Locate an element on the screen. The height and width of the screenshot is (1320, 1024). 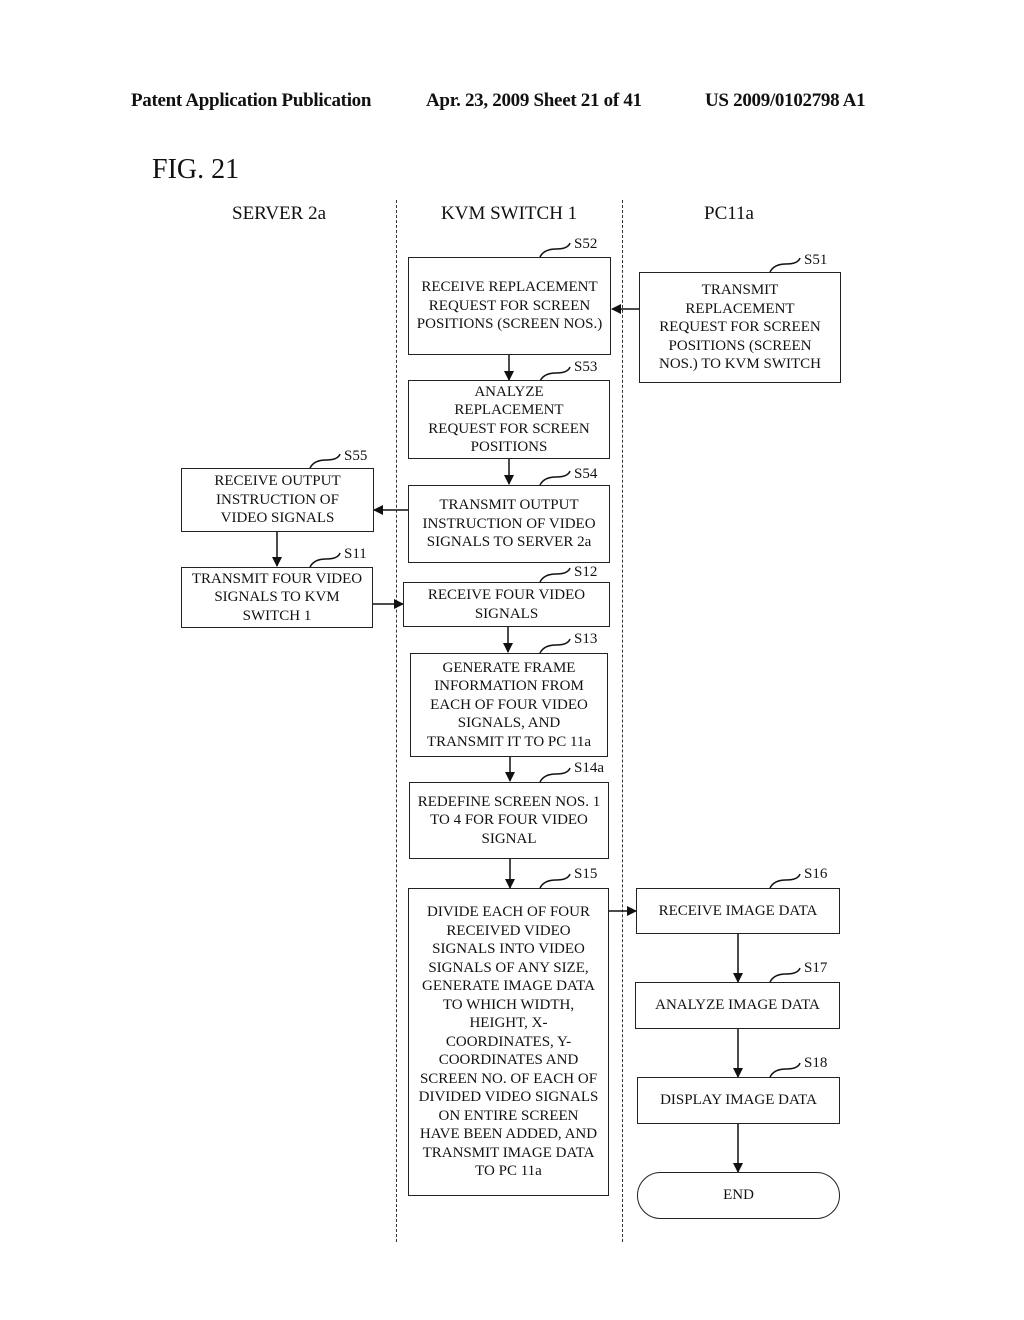
step-label-s12: S12 is located at coordinates (586, 572).